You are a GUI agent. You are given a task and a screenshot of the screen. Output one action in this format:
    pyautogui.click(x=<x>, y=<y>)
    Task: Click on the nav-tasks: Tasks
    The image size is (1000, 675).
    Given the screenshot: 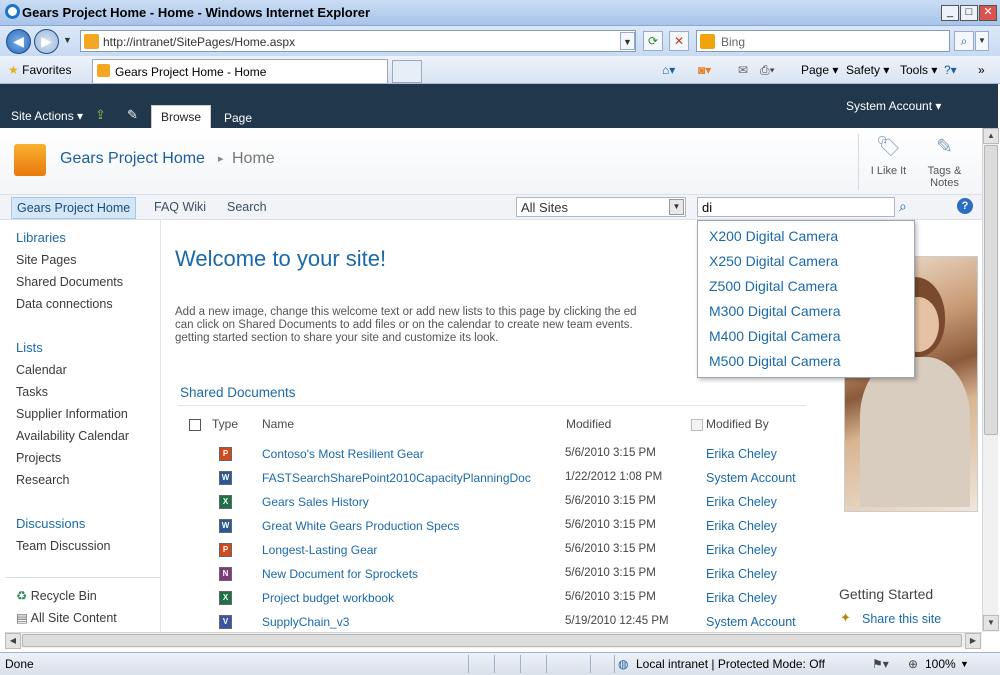 What is the action you would take?
    pyautogui.click(x=32, y=392)
    